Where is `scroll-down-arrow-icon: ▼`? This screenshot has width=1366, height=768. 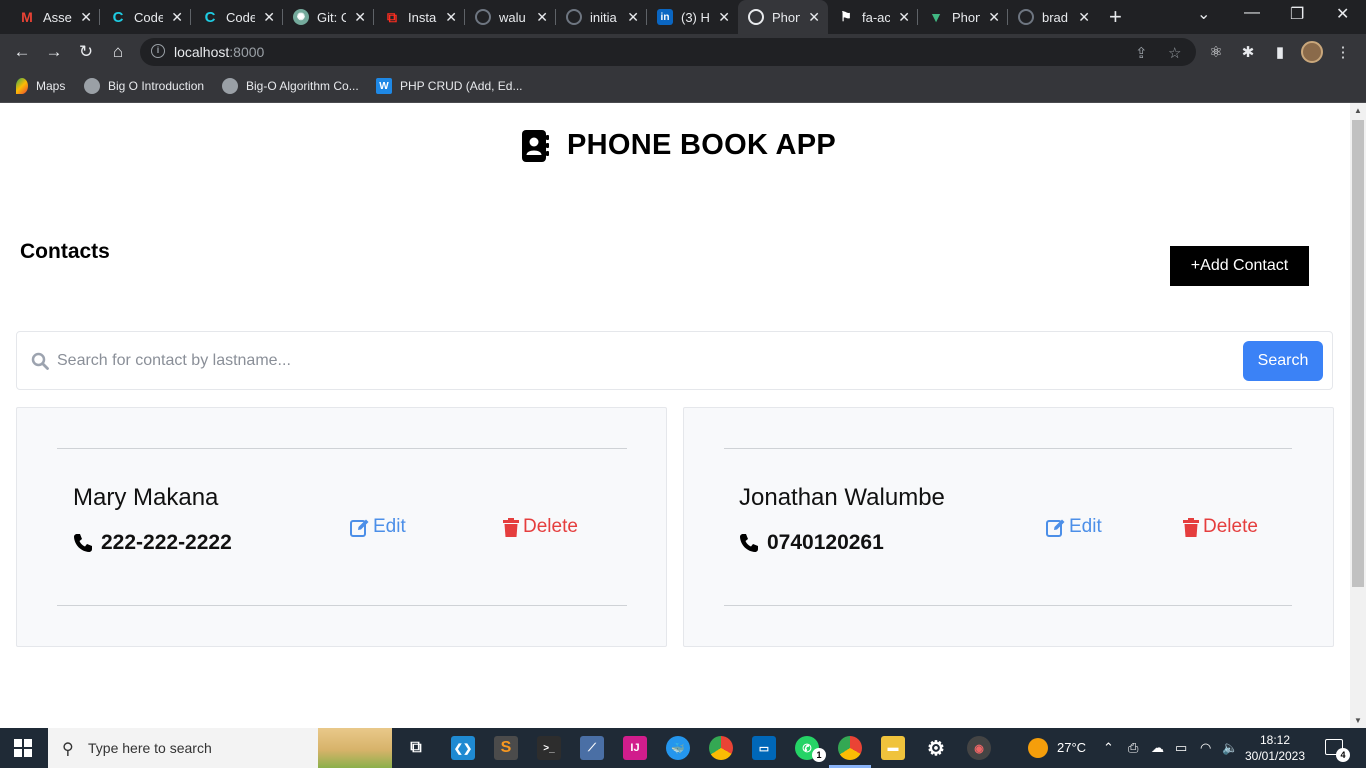 scroll-down-arrow-icon: ▼ is located at coordinates (1358, 720).